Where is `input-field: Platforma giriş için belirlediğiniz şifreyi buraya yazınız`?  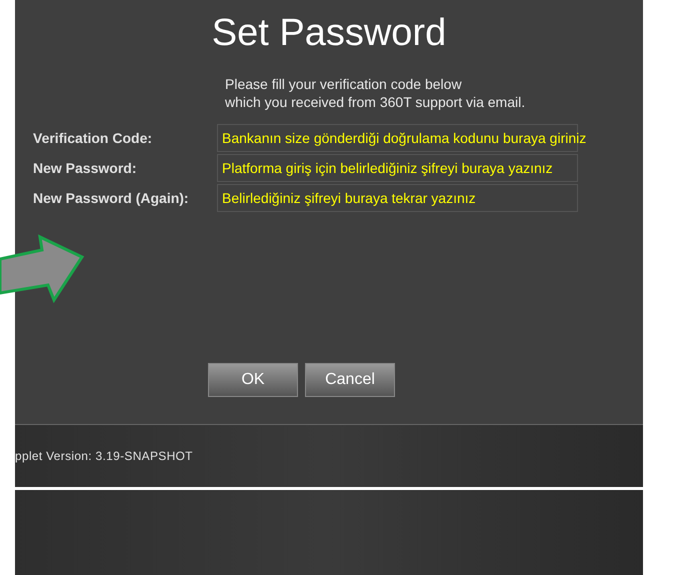
input-field: Platforma giriş için belirlediğiniz şifreyi buraya yazınız is located at coordinates (397, 168).